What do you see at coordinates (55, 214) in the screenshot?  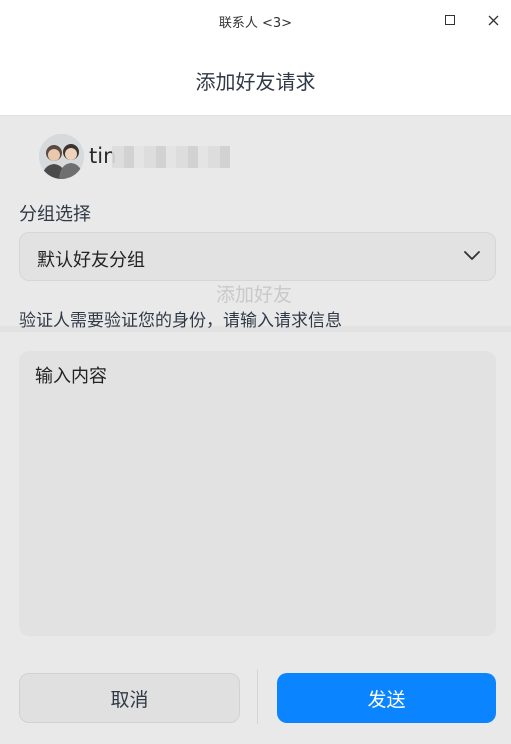 I see `group-label: 分组选择` at bounding box center [55, 214].